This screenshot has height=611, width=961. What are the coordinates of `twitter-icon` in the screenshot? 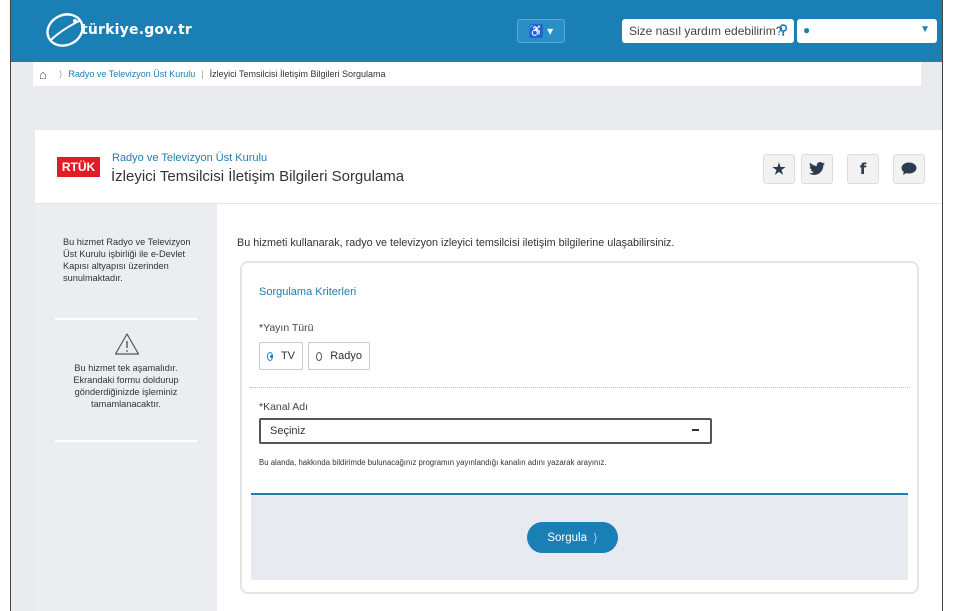 It's located at (817, 168).